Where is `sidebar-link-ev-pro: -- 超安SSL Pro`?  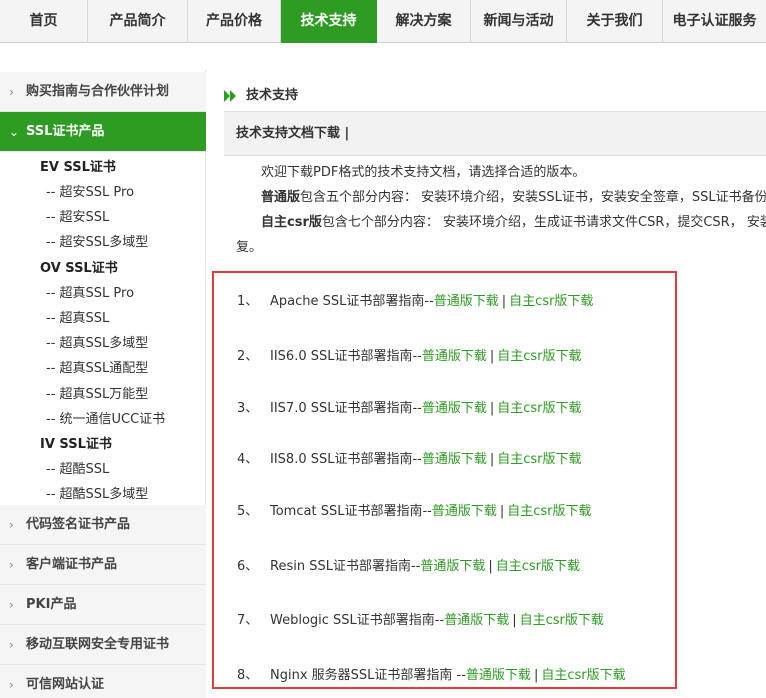 sidebar-link-ev-pro: -- 超安SSL Pro is located at coordinates (90, 190).